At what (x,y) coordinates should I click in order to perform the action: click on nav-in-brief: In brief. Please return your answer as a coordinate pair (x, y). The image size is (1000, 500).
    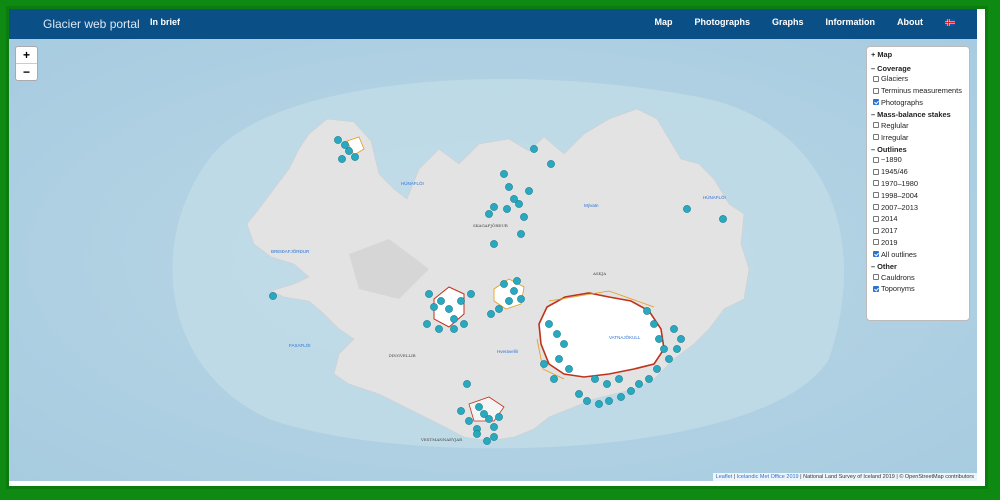
    Looking at the image, I should click on (165, 22).